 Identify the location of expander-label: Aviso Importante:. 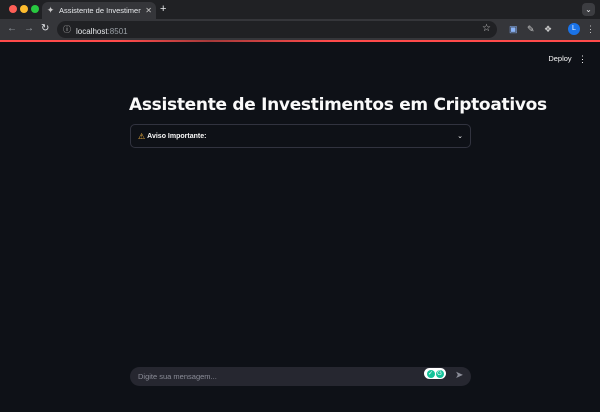
(177, 136).